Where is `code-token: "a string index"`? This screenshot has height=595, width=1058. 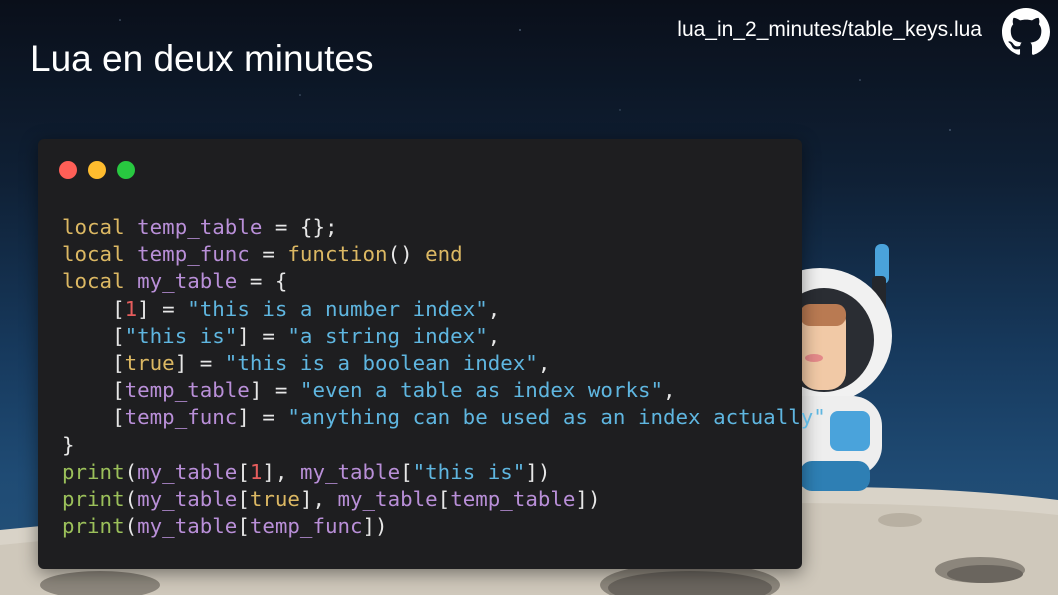
code-token: "a string index" is located at coordinates (387, 335).